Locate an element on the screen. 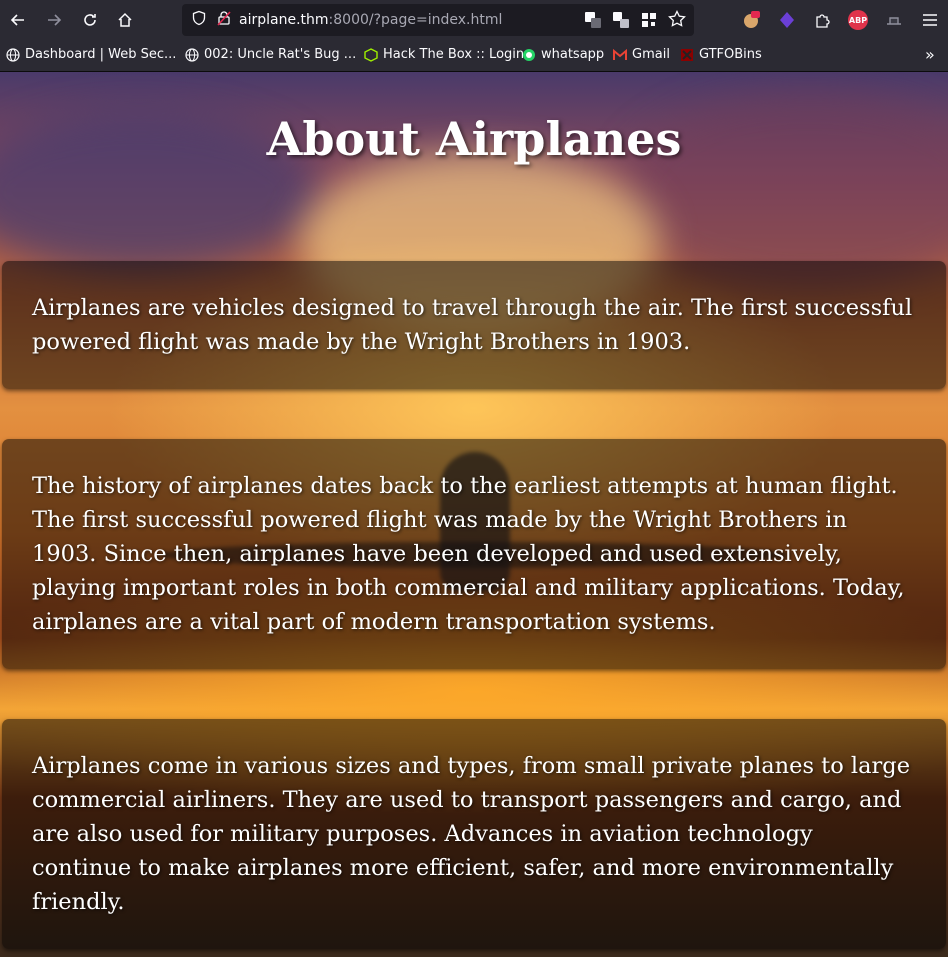  bookmark-hack-the-box: Hack The Box :: Login is located at coordinates (444, 54).